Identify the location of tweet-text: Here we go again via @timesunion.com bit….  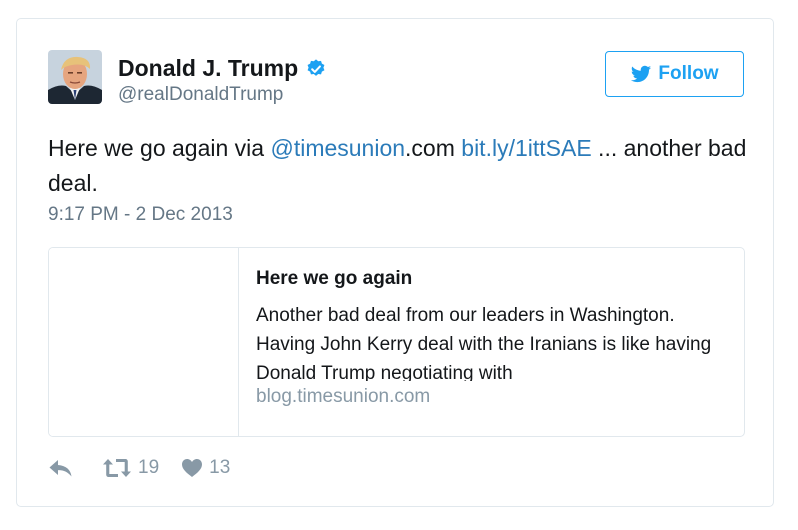
(398, 166).